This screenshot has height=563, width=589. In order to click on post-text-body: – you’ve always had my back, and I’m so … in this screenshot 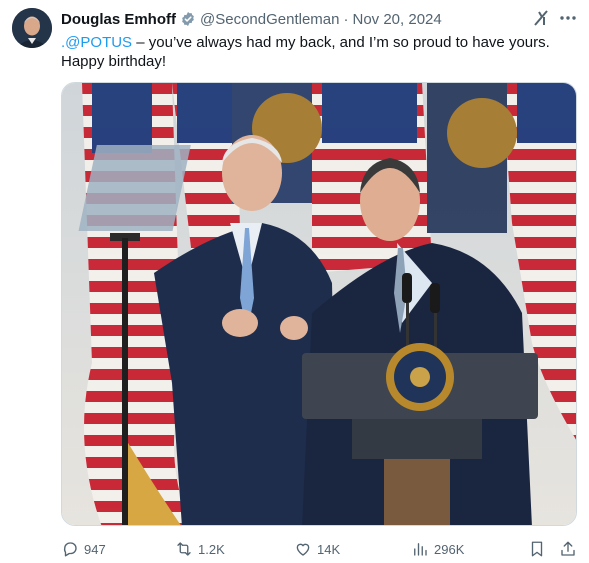, I will do `click(341, 42)`.